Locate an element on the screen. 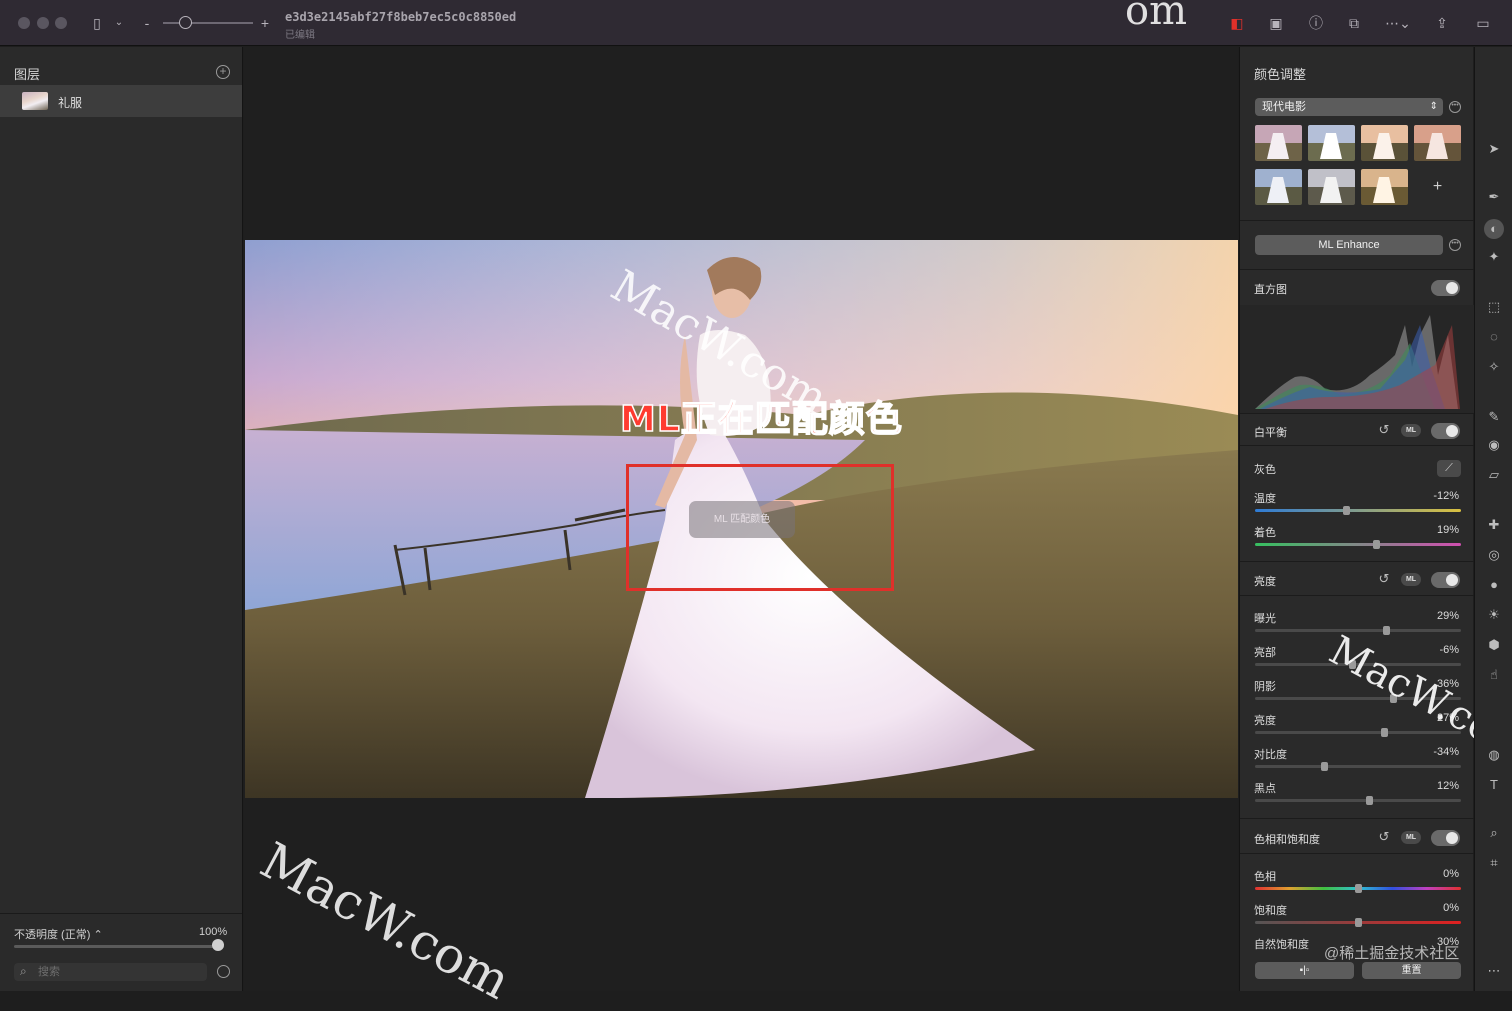 Image resolution: width=1512 pixels, height=1011 pixels. contrast-value: -34% is located at coordinates (1446, 752).